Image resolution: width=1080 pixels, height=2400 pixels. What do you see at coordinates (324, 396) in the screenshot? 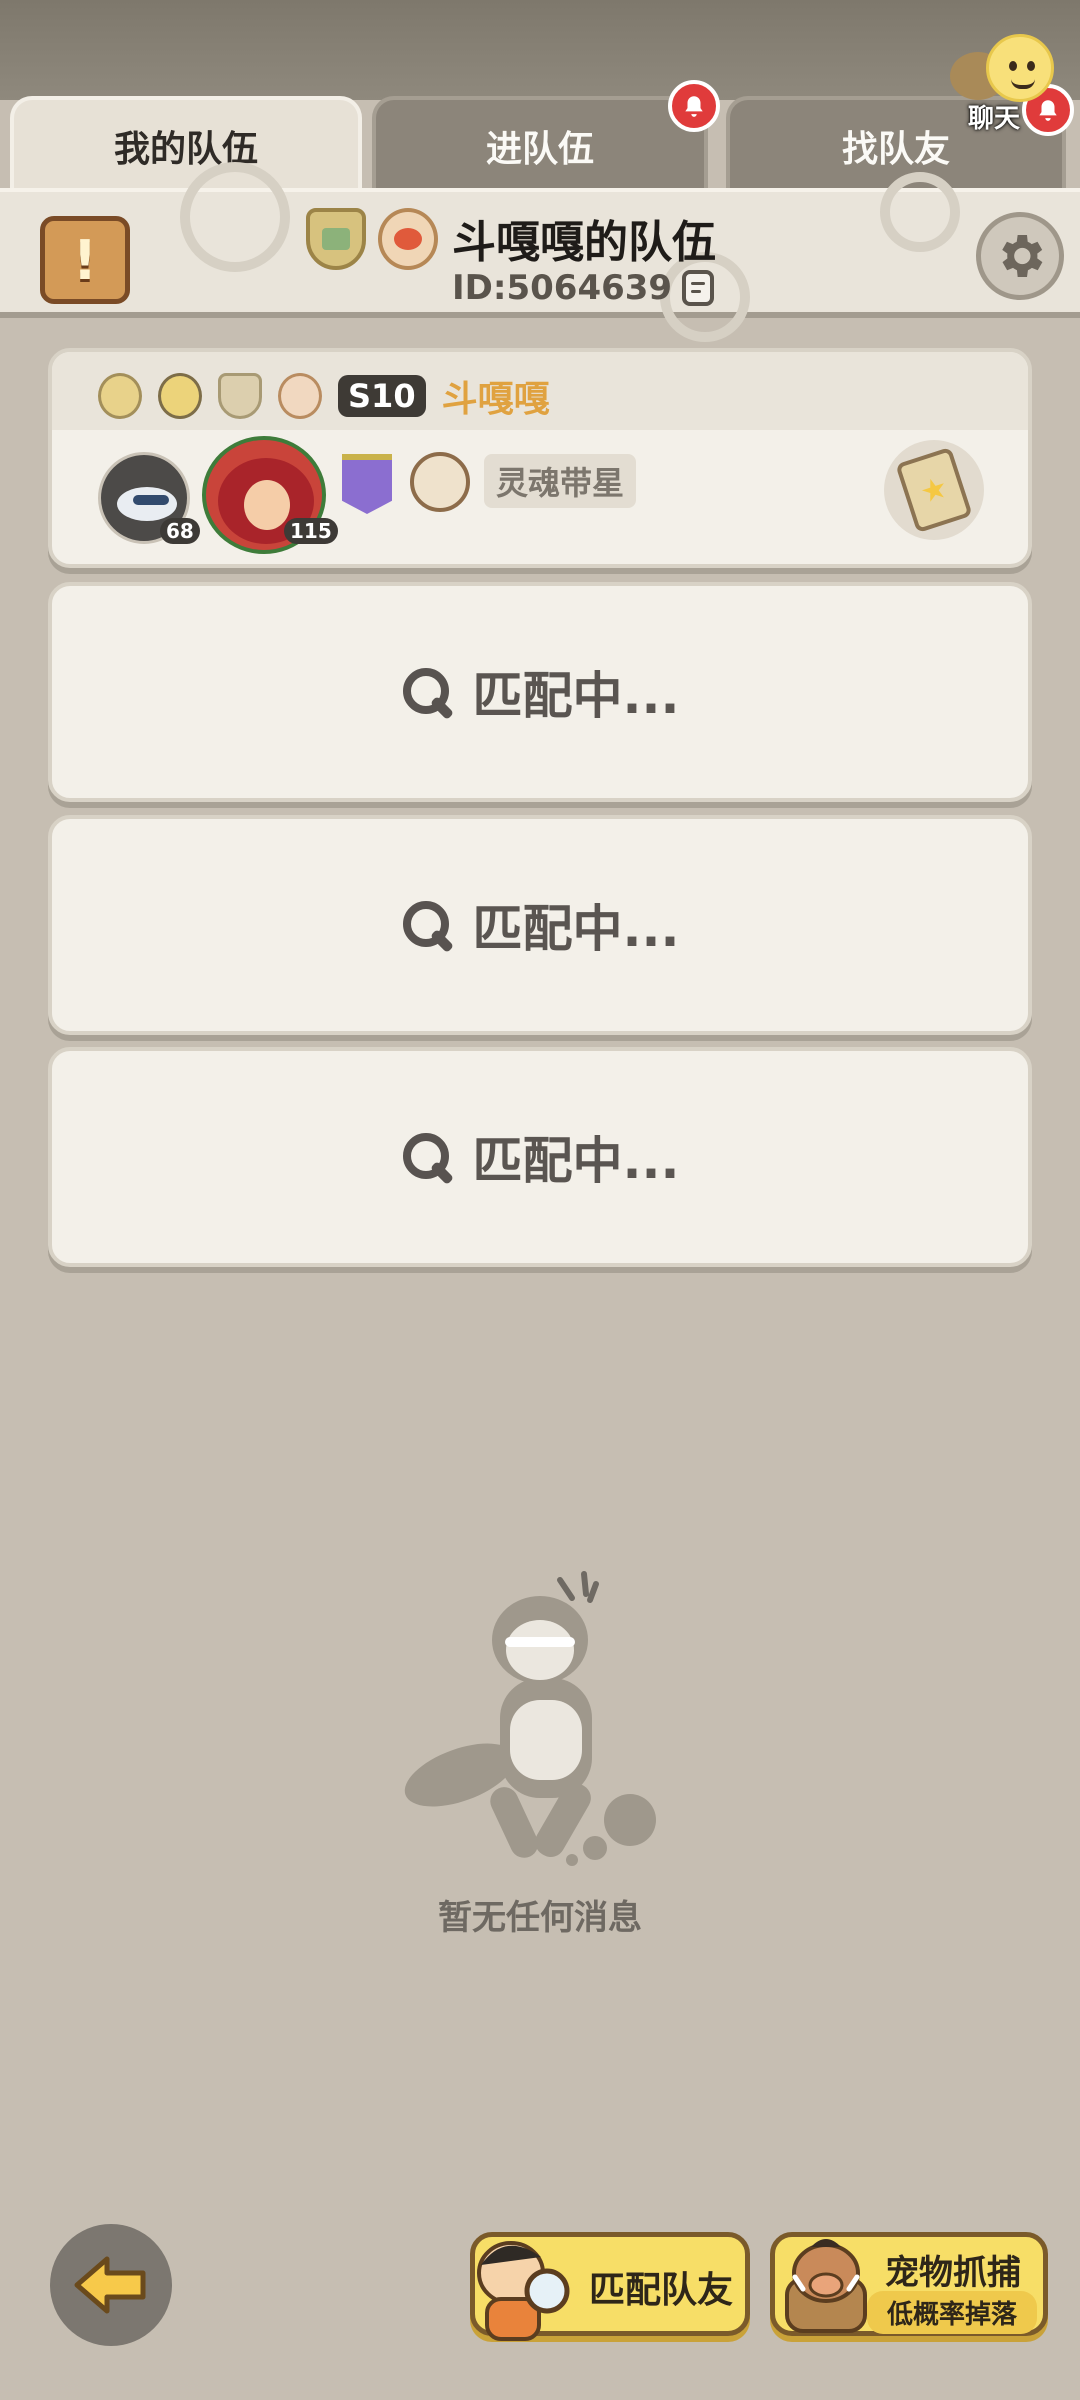
I see `member-badges: S10 斗嘎嘎` at bounding box center [324, 396].